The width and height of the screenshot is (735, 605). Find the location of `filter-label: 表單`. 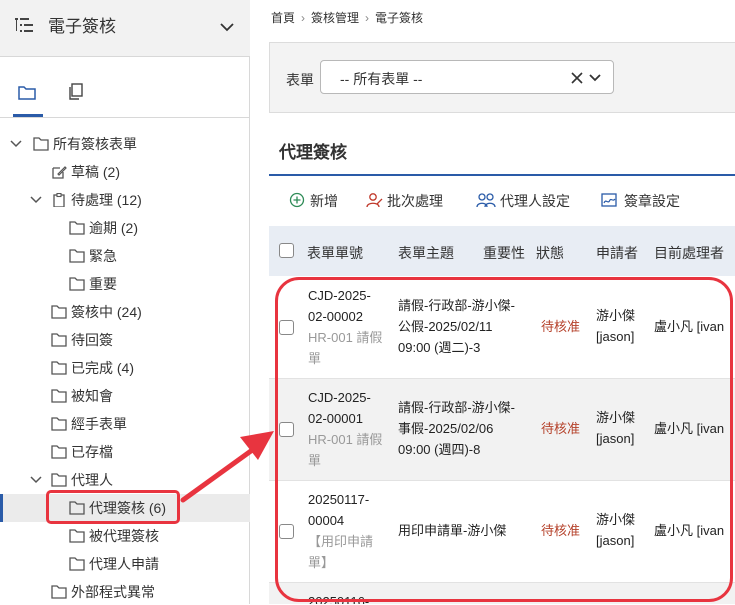

filter-label: 表單 is located at coordinates (300, 80).